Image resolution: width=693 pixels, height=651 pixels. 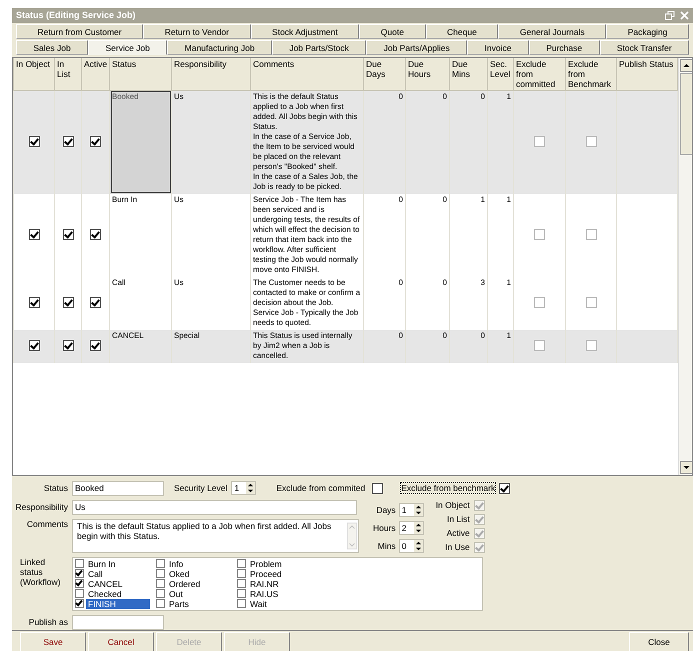 What do you see at coordinates (199, 563) in the screenshot?
I see `list-item: Info` at bounding box center [199, 563].